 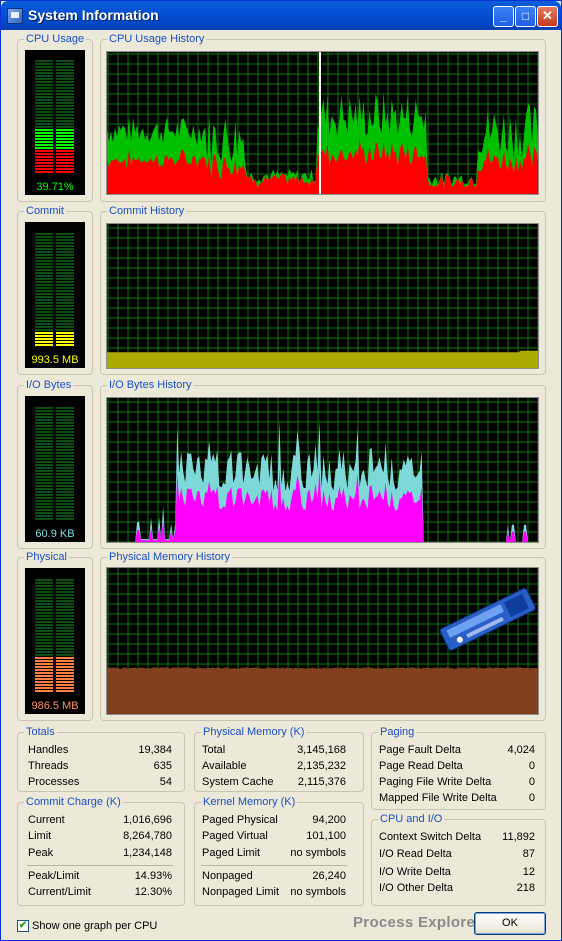 What do you see at coordinates (322, 123) in the screenshot?
I see `cpu-history-graph` at bounding box center [322, 123].